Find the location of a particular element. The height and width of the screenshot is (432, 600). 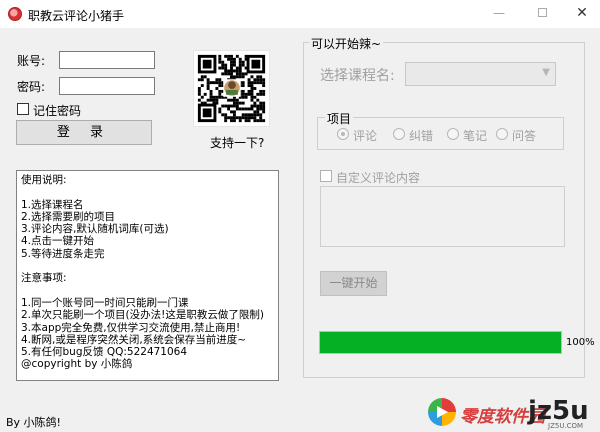

course-label: 选择课程名: is located at coordinates (357, 76).